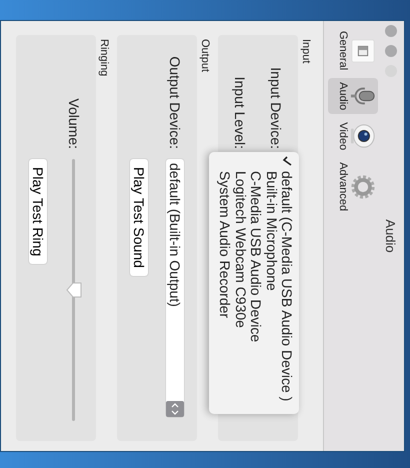  What do you see at coordinates (205, 55) in the screenshot?
I see `section-label: Output` at bounding box center [205, 55].